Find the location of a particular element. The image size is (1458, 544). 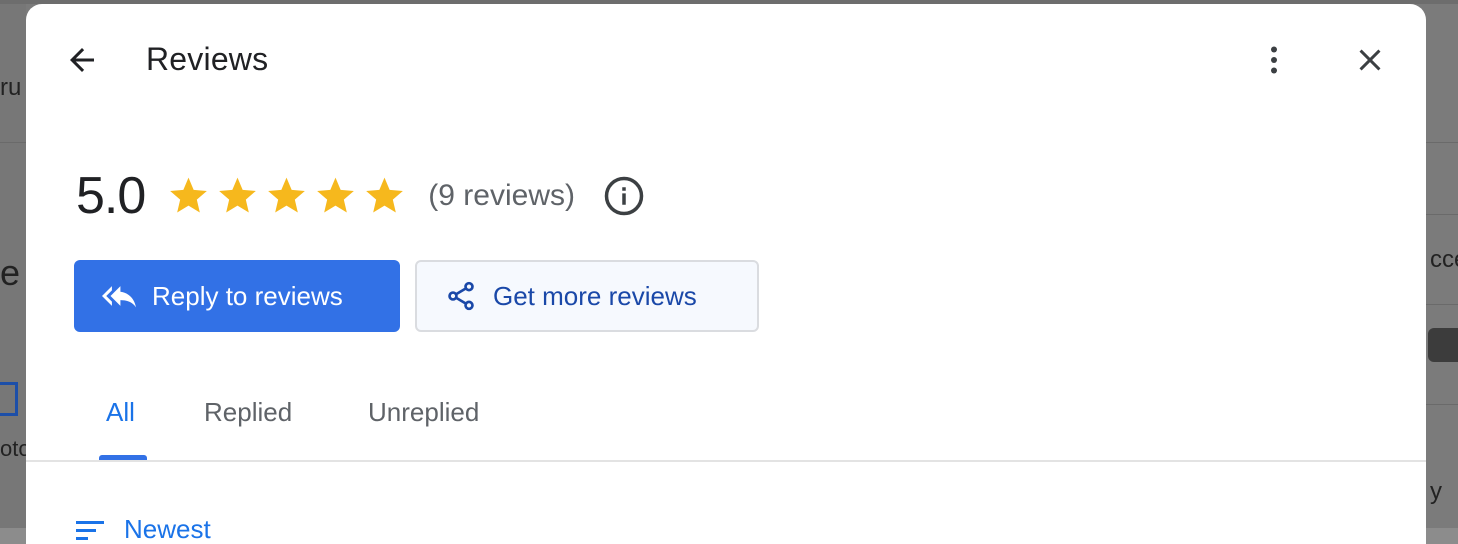

more-options-button is located at coordinates (1274, 60).